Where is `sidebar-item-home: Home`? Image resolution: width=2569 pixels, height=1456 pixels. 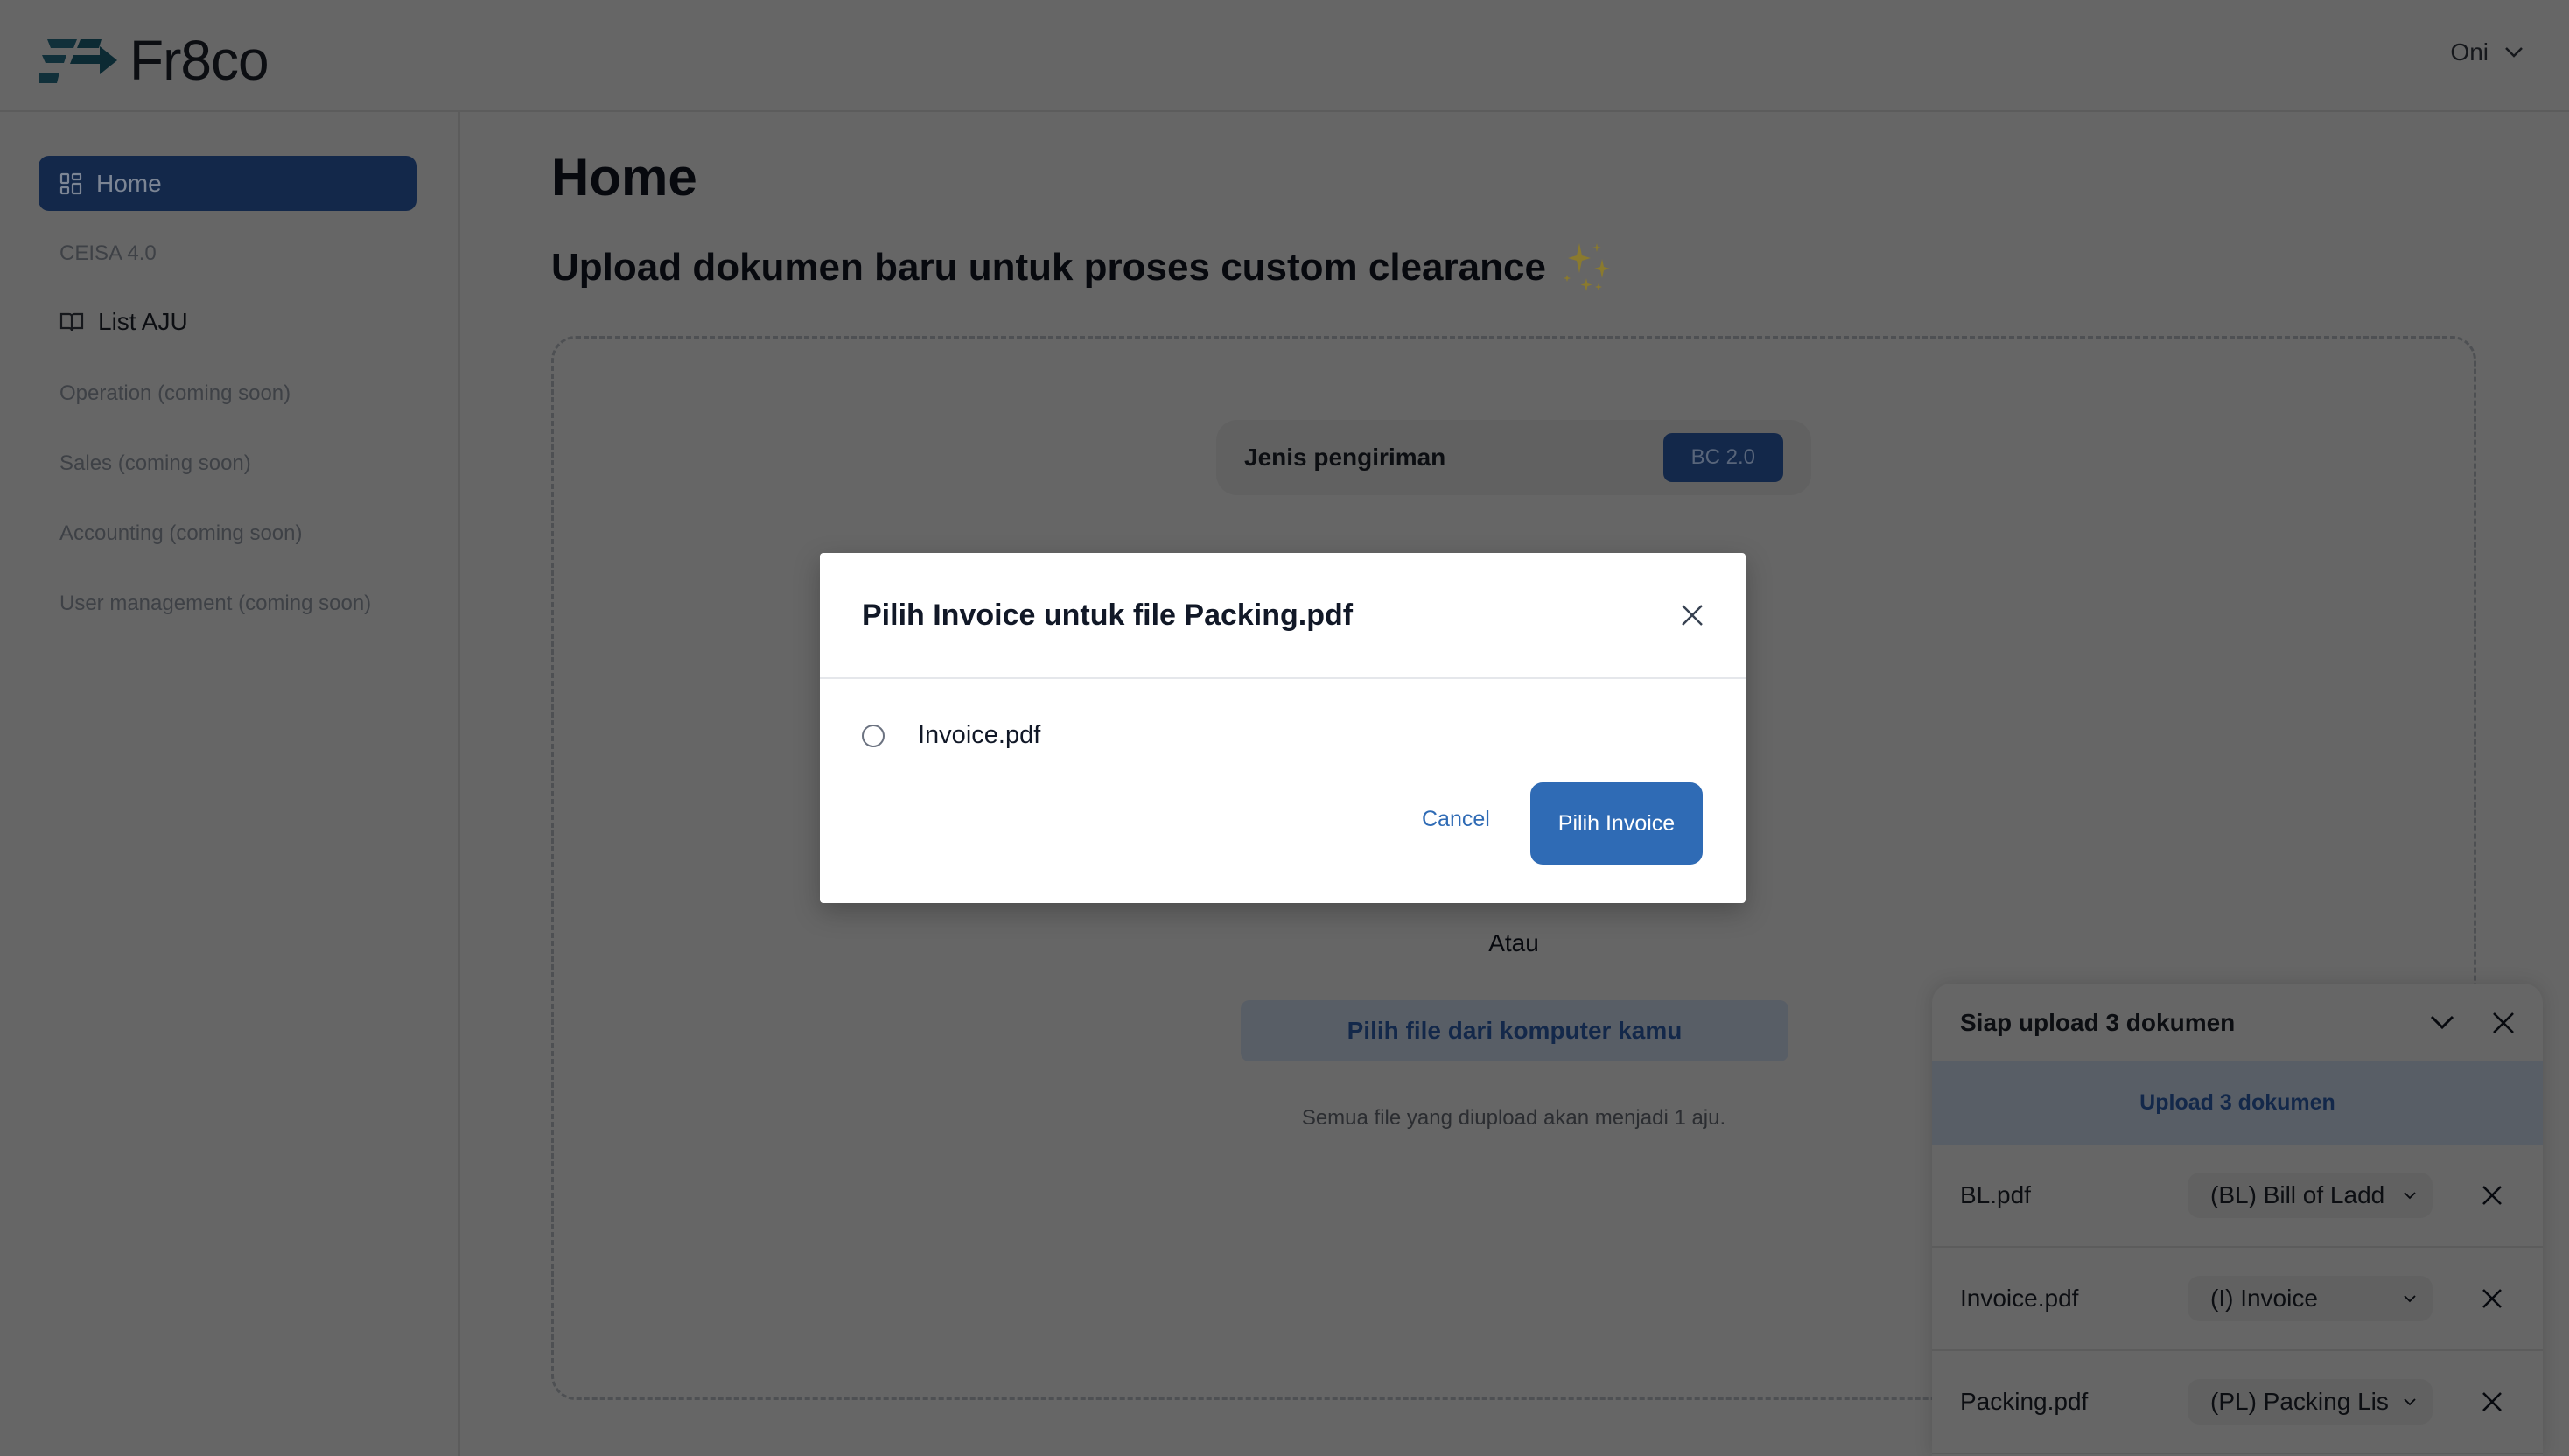
sidebar-item-home: Home is located at coordinates (227, 183).